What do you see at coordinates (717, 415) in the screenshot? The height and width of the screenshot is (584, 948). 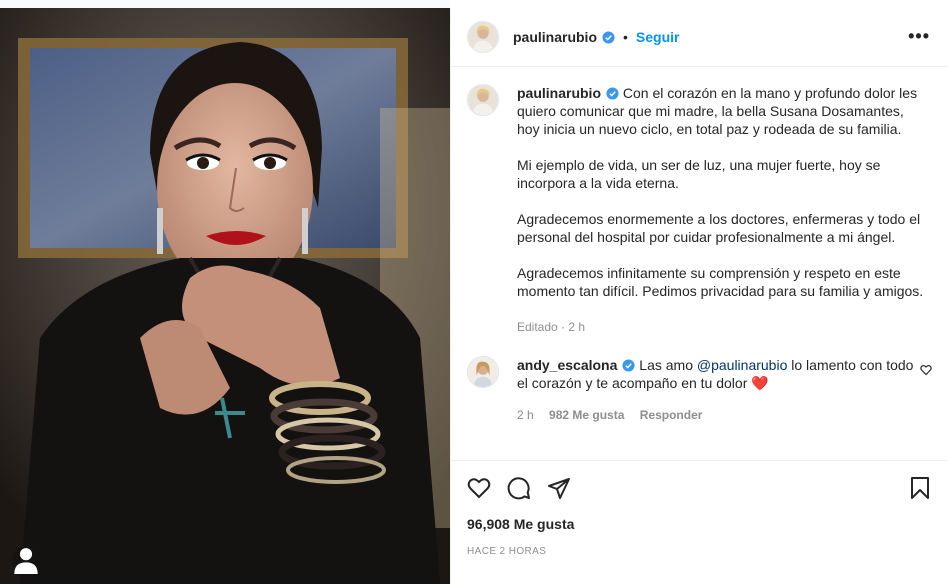 I see `comment-meta: 2 h 982 Me gusta Responder` at bounding box center [717, 415].